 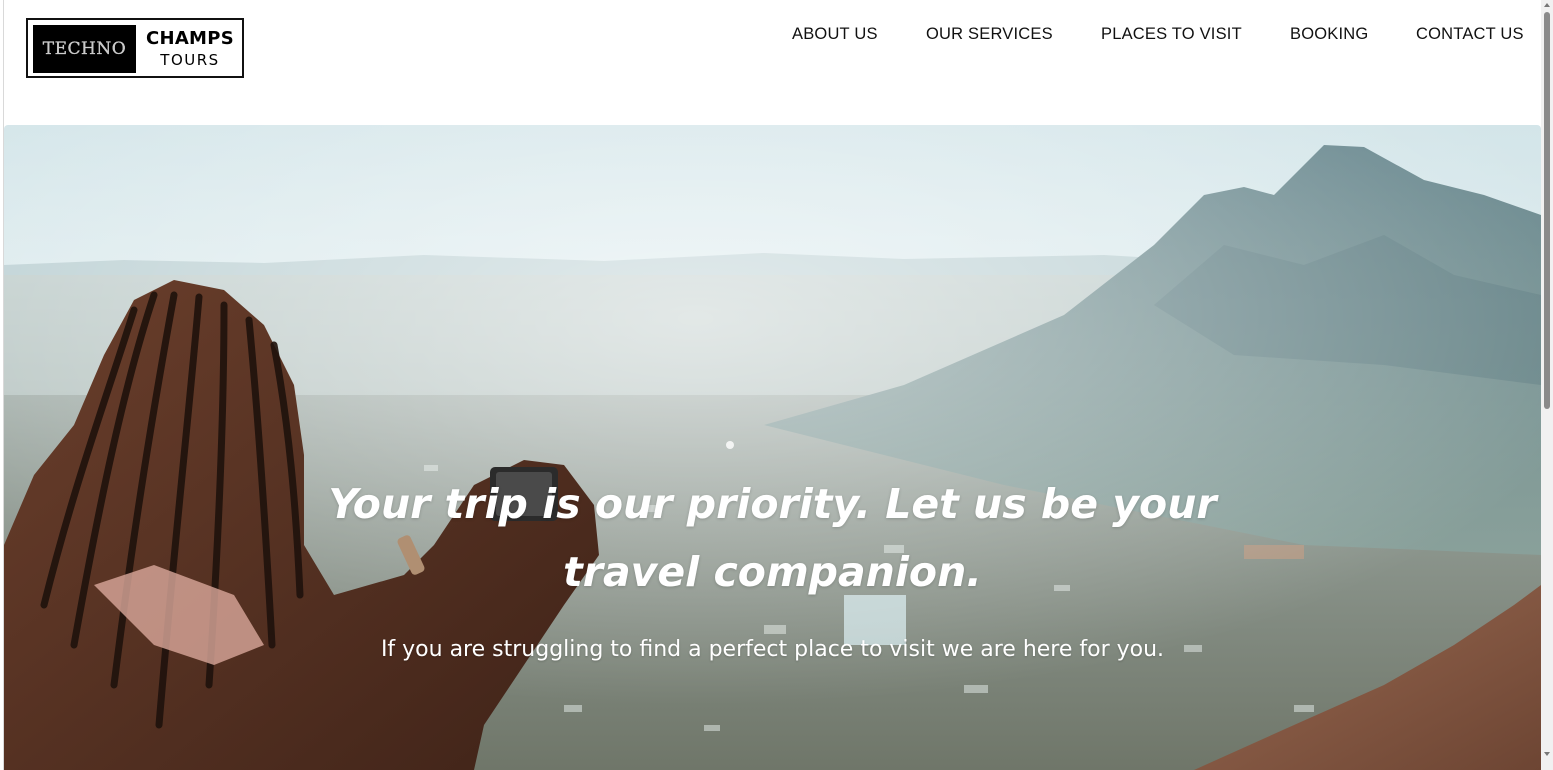 I want to click on vertical-scrollbar, so click(x=1547, y=385).